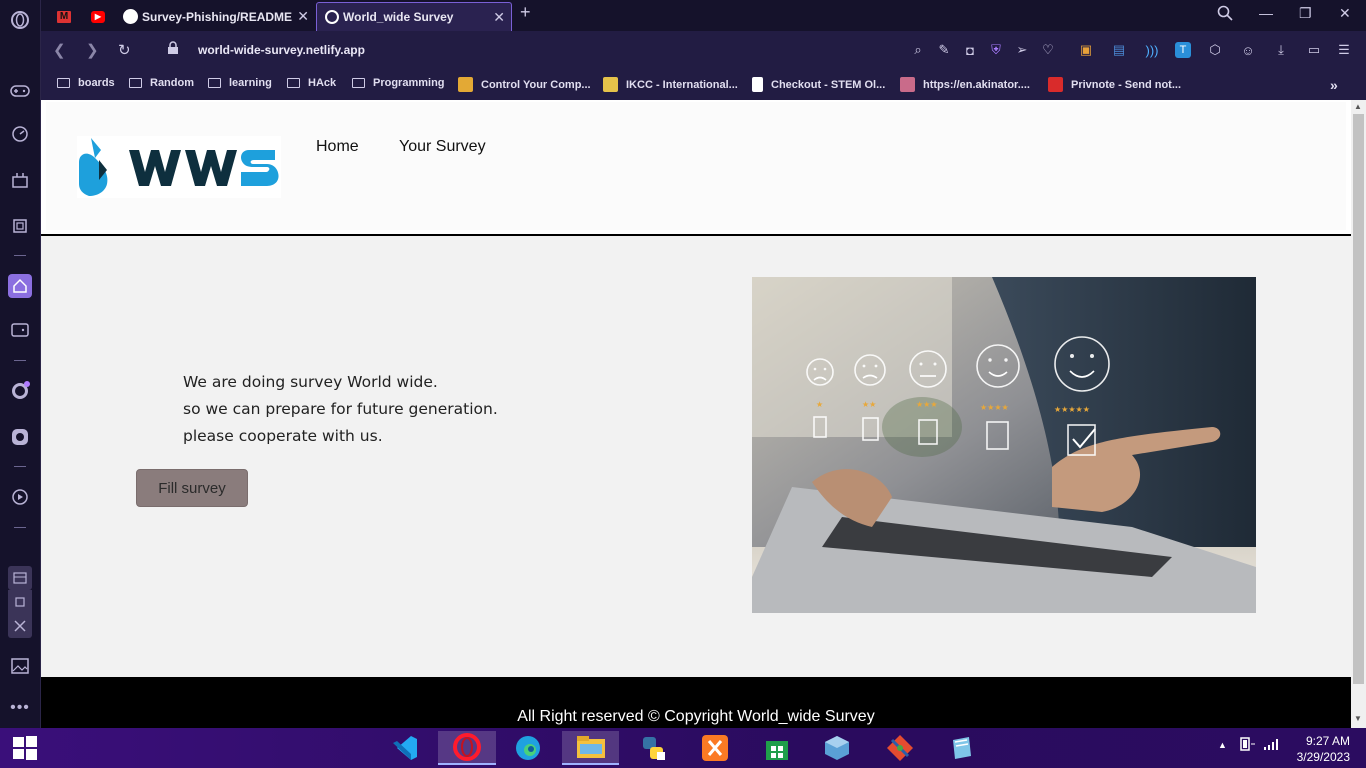  Describe the element at coordinates (20, 602) in the screenshot. I see `chip-icon` at that location.